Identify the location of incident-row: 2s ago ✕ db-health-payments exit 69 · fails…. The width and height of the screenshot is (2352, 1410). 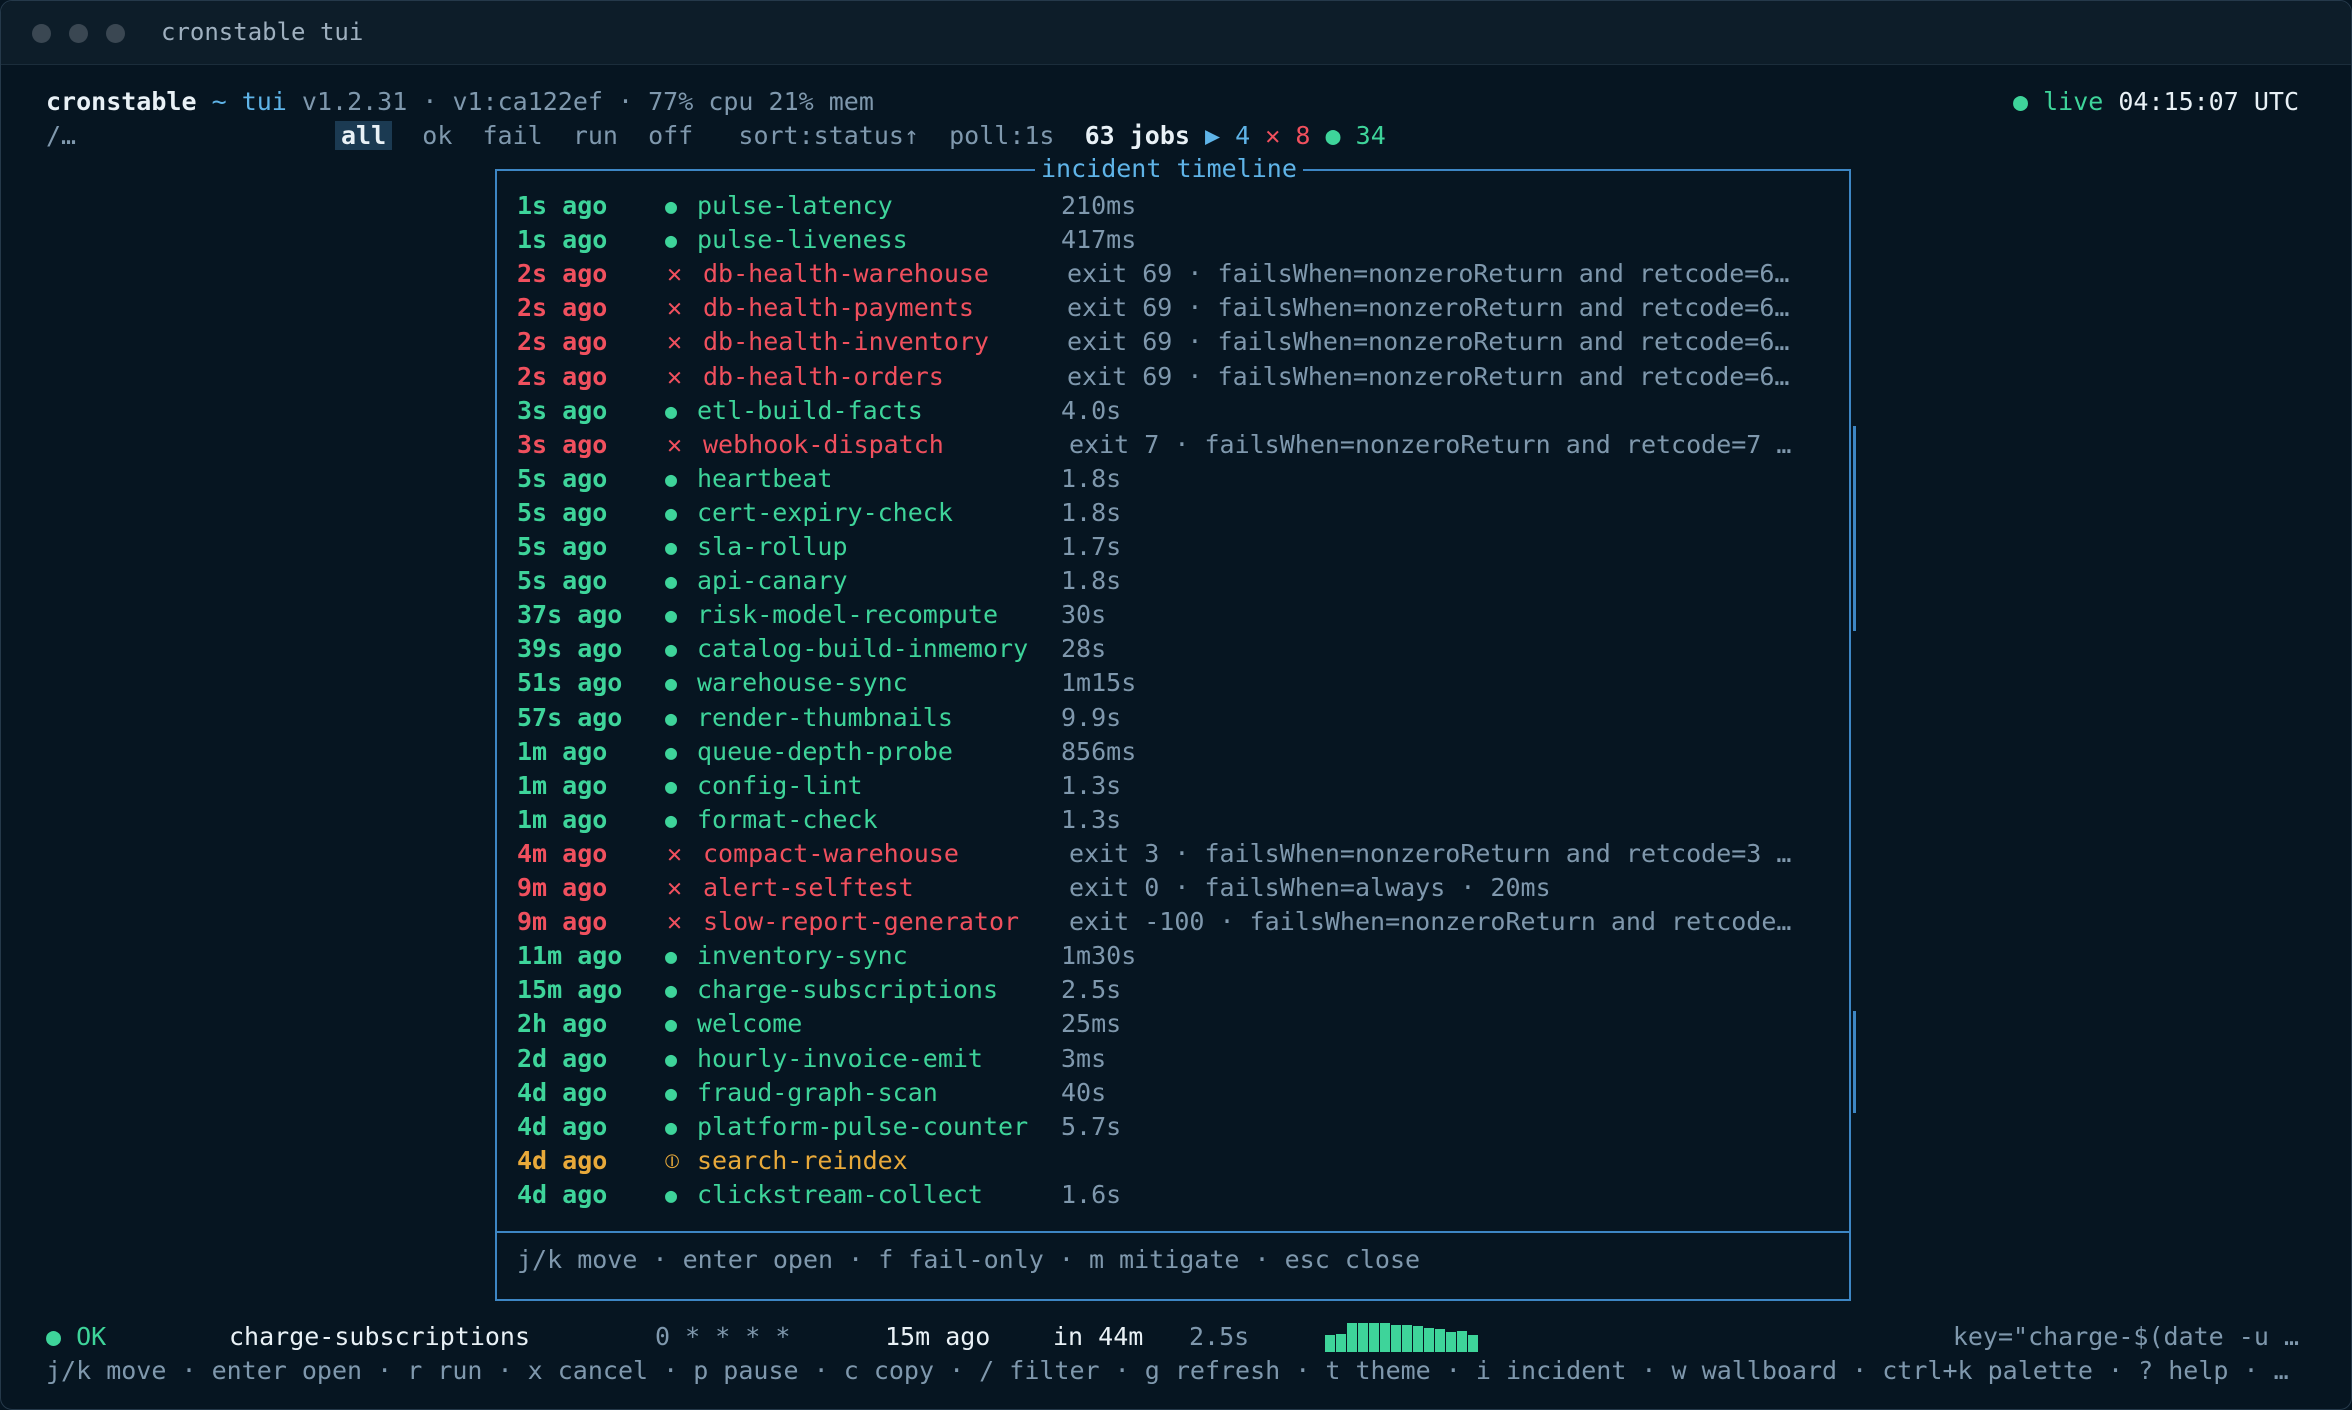
(1172, 308).